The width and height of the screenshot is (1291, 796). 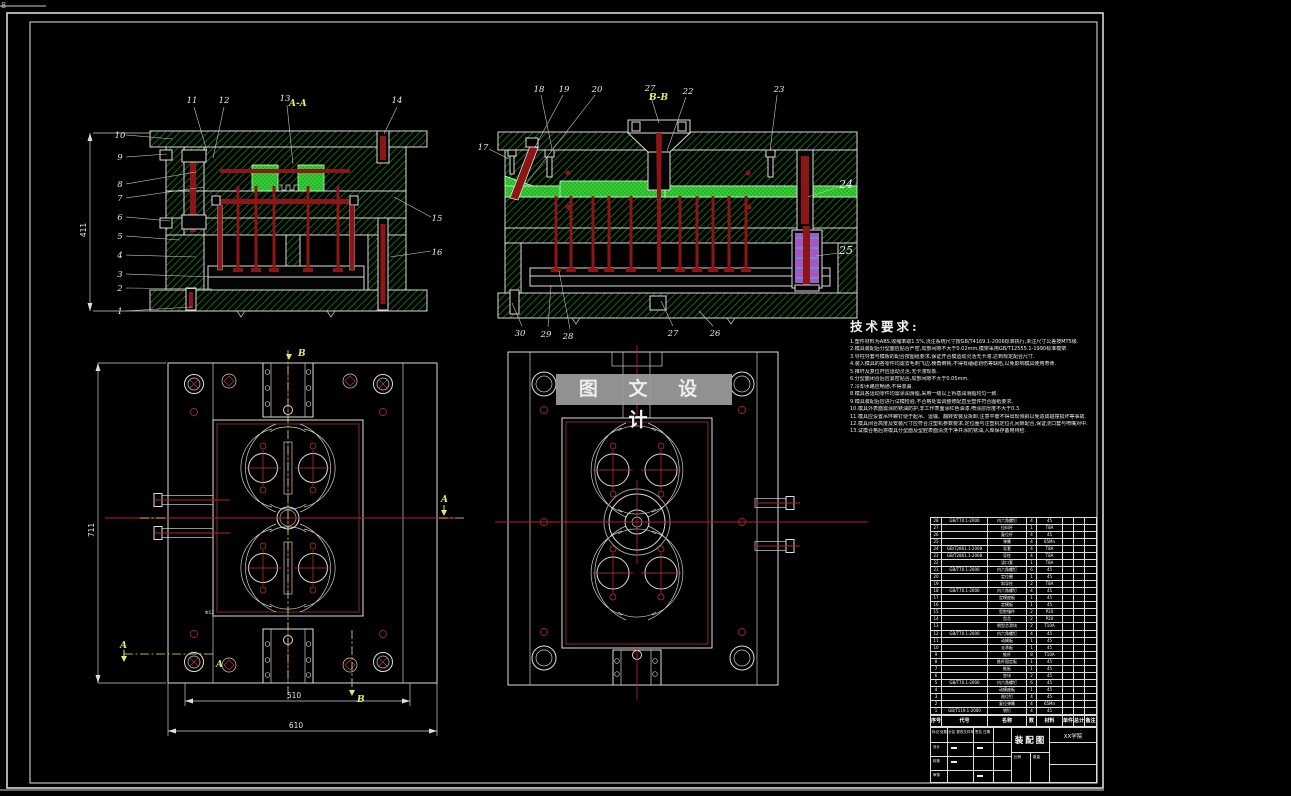 What do you see at coordinates (1013, 599) in the screenshot?
I see `bom-row: 17 定模座板 1 45` at bounding box center [1013, 599].